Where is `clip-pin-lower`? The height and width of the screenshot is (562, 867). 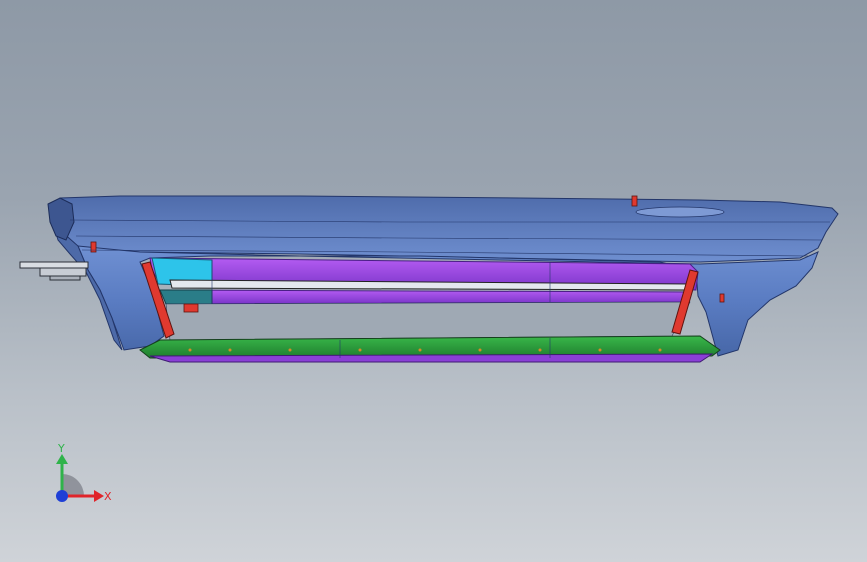
clip-pin-lower is located at coordinates (191, 308).